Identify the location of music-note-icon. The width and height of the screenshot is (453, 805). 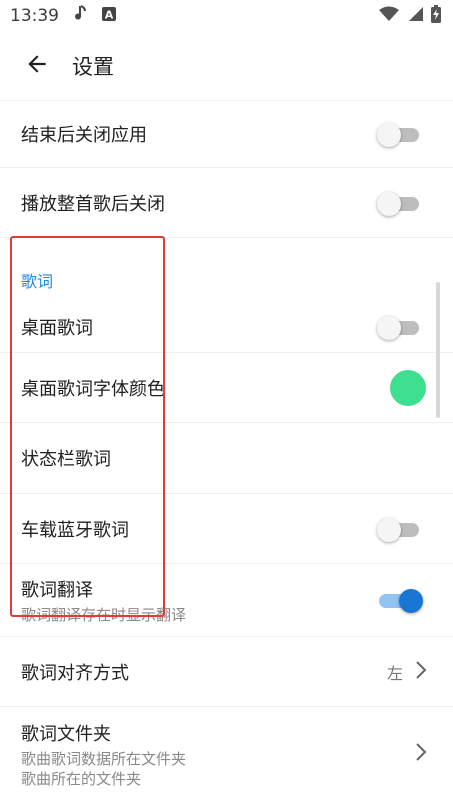
(80, 16).